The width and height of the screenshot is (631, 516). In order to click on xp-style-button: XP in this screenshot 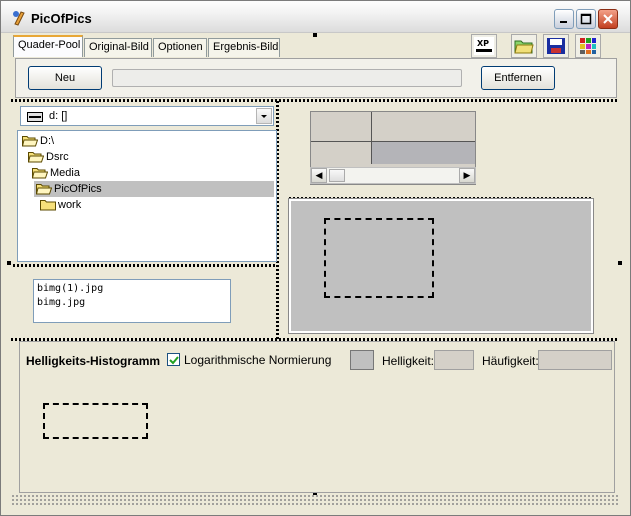, I will do `click(484, 46)`.